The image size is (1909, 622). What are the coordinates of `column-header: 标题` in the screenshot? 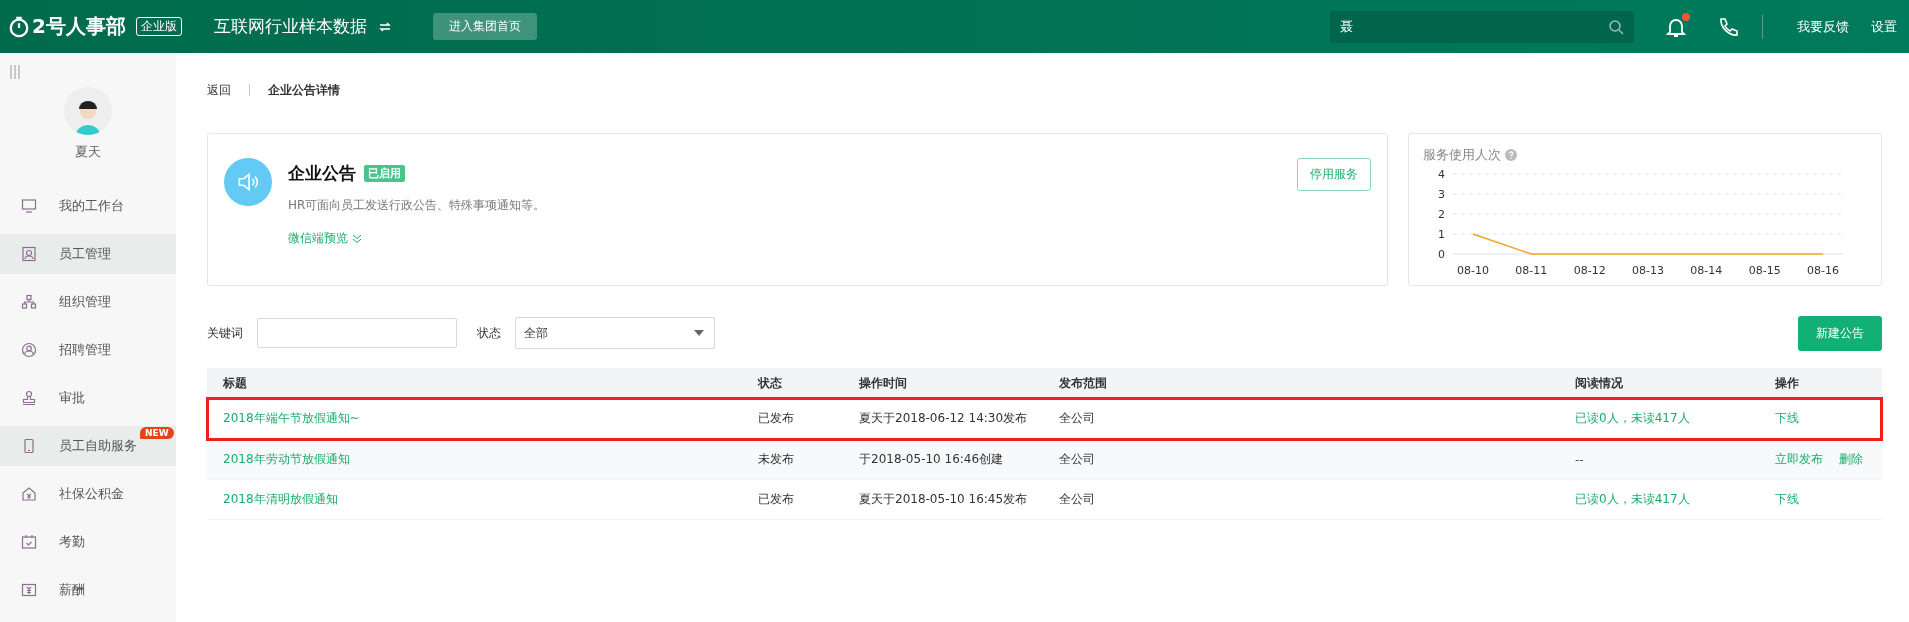 It's located at (235, 383).